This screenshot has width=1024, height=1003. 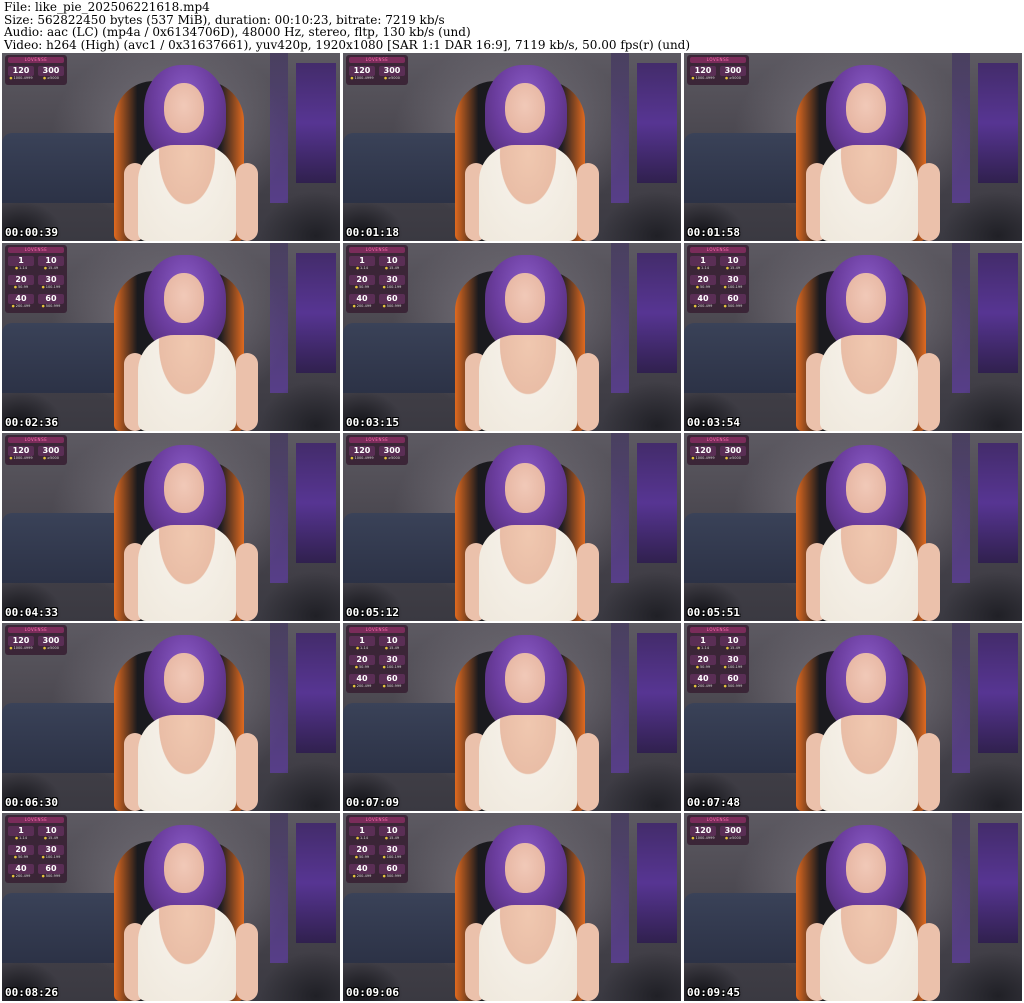 What do you see at coordinates (392, 643) in the screenshot?
I see `tip-tier: 1015-49` at bounding box center [392, 643].